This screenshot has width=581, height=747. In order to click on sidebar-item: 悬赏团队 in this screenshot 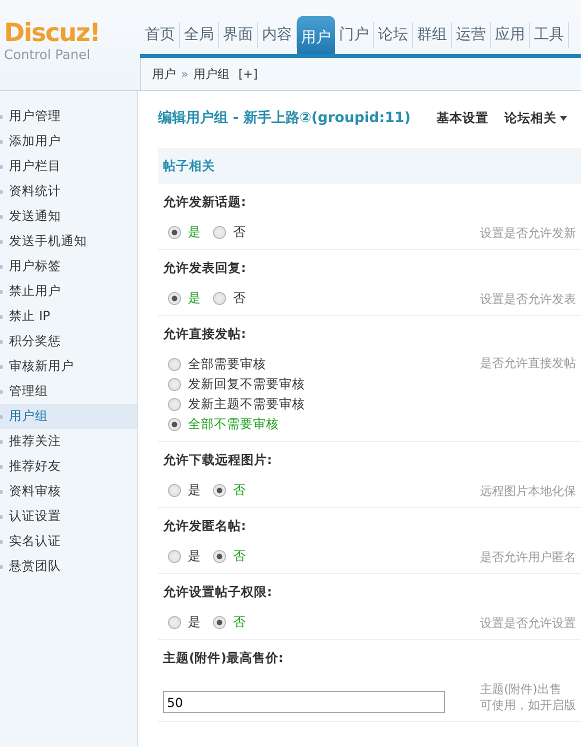, I will do `click(68, 566)`.